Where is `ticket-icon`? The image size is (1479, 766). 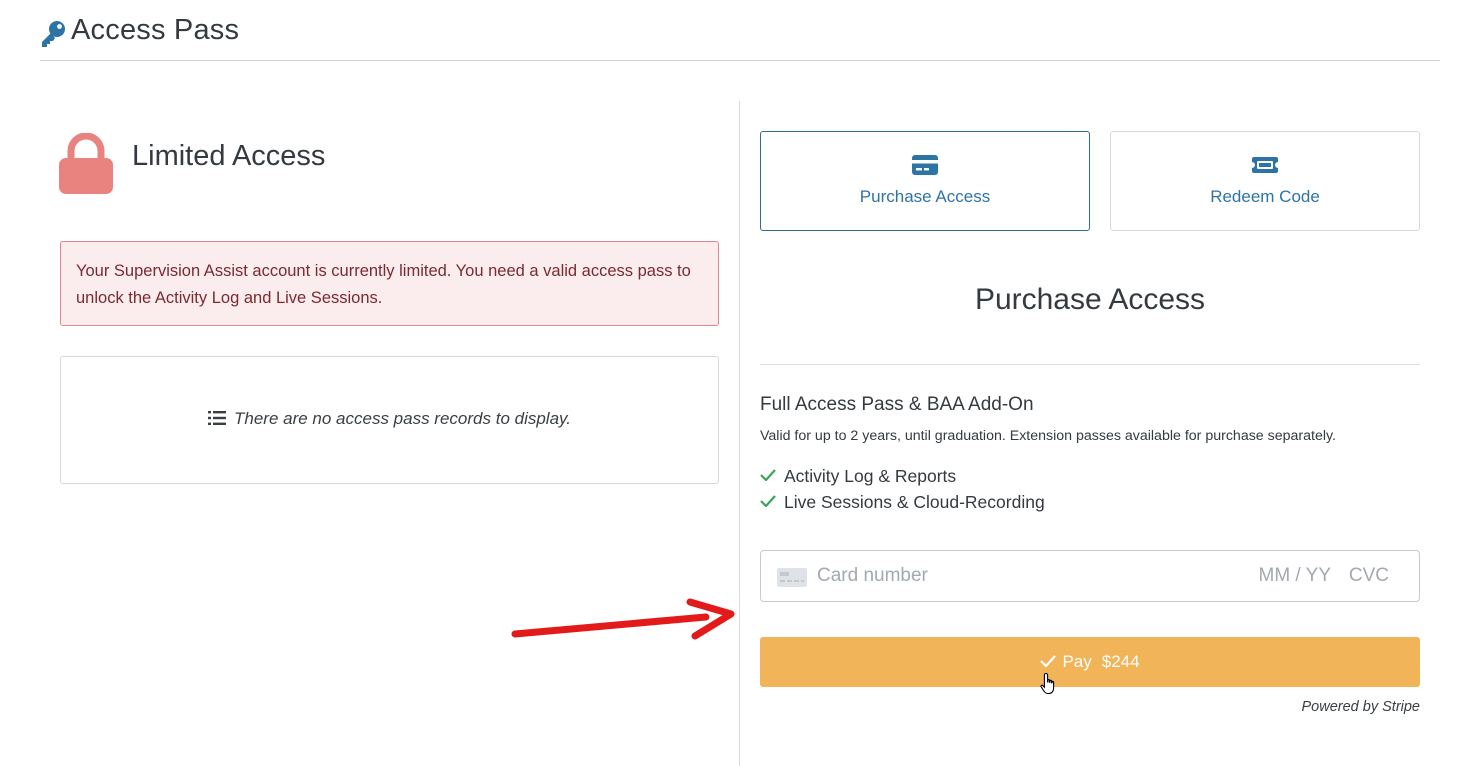
ticket-icon is located at coordinates (1265, 165).